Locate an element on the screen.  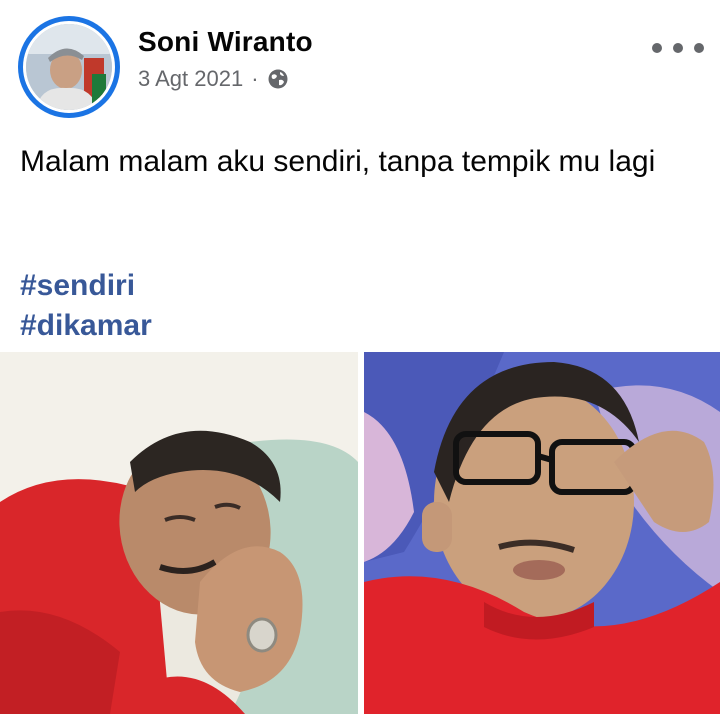
avatar is located at coordinates (69, 67).